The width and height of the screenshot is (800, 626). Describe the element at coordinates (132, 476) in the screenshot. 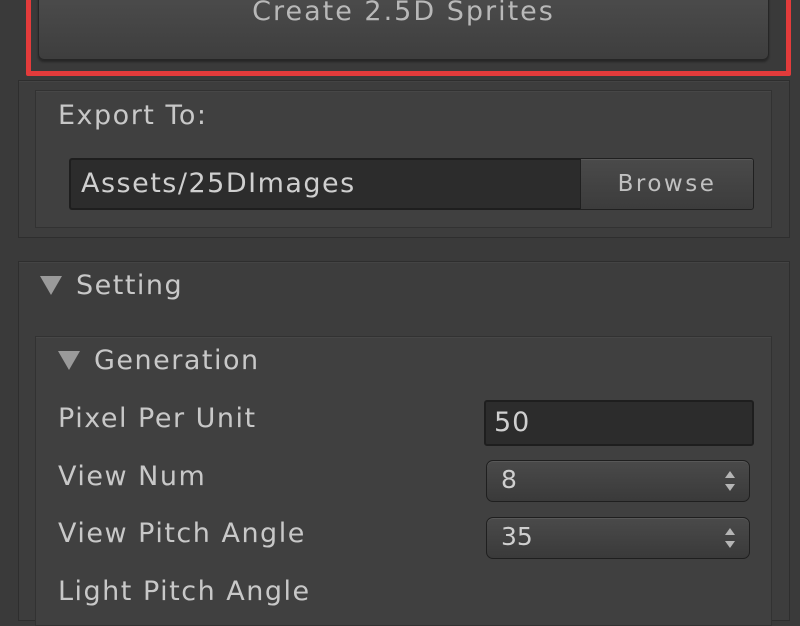

I see `view-num-label: View Num` at that location.